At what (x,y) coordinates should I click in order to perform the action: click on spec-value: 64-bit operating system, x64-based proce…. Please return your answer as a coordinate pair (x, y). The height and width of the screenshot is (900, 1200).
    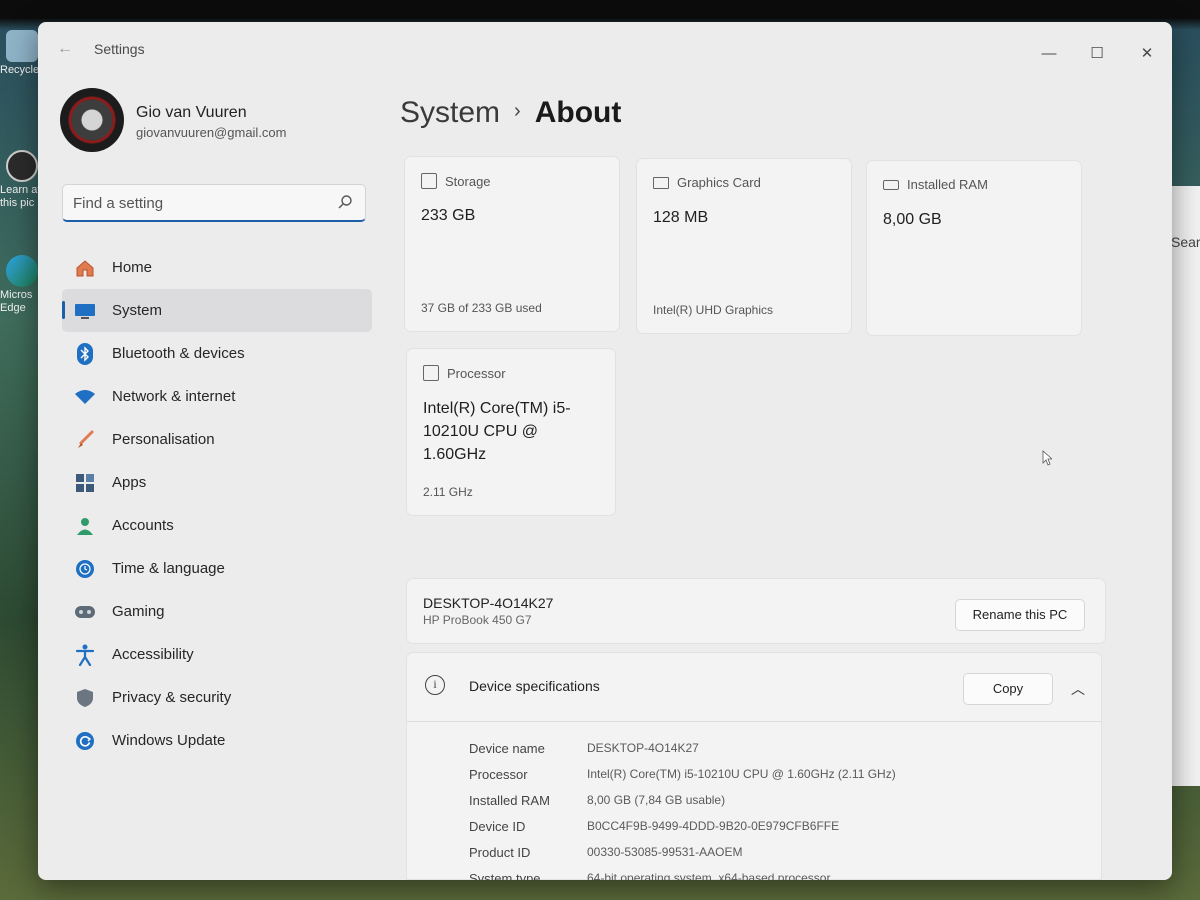
    Looking at the image, I should click on (709, 875).